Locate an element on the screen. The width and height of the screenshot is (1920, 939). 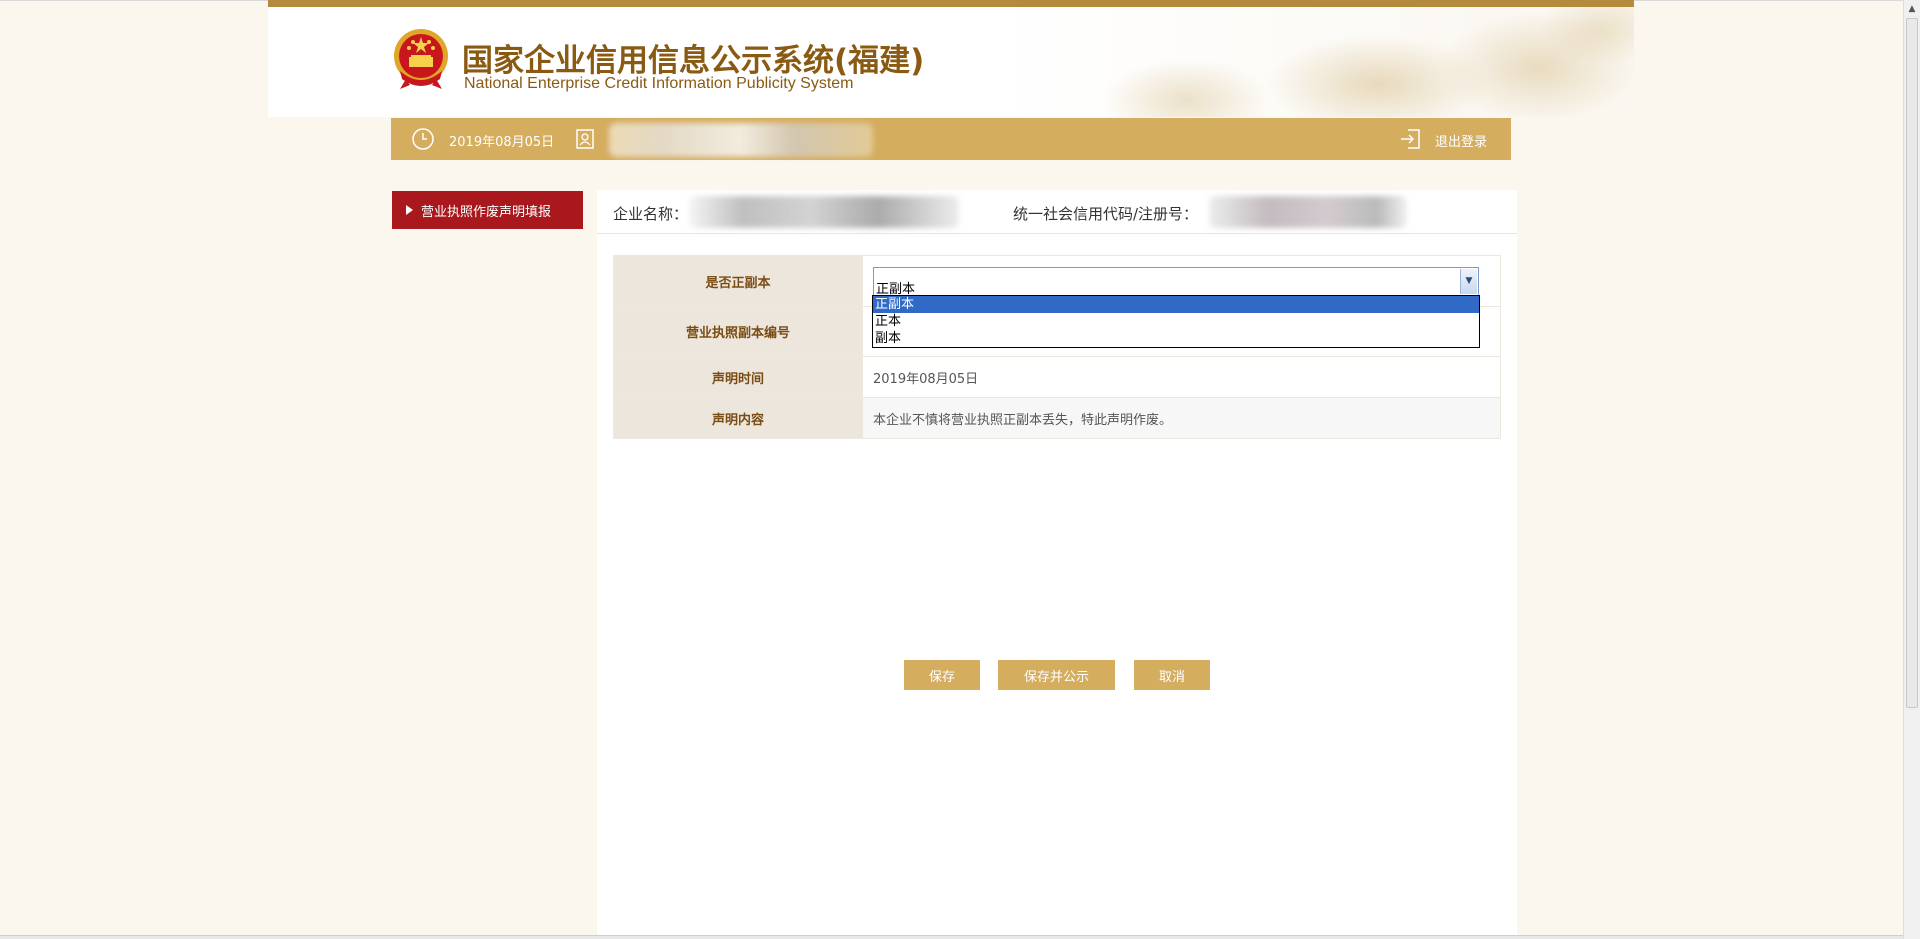
save-button: 保存 is located at coordinates (942, 675).